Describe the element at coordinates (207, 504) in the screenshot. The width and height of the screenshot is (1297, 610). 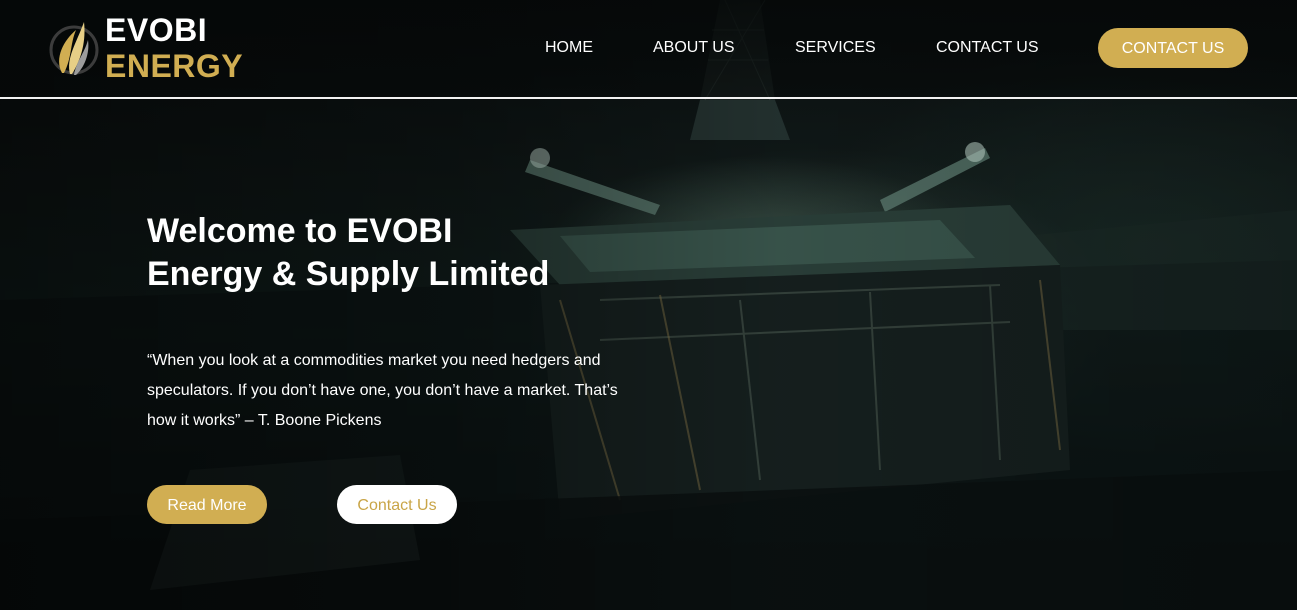
I see `read-more-button: Read More` at that location.